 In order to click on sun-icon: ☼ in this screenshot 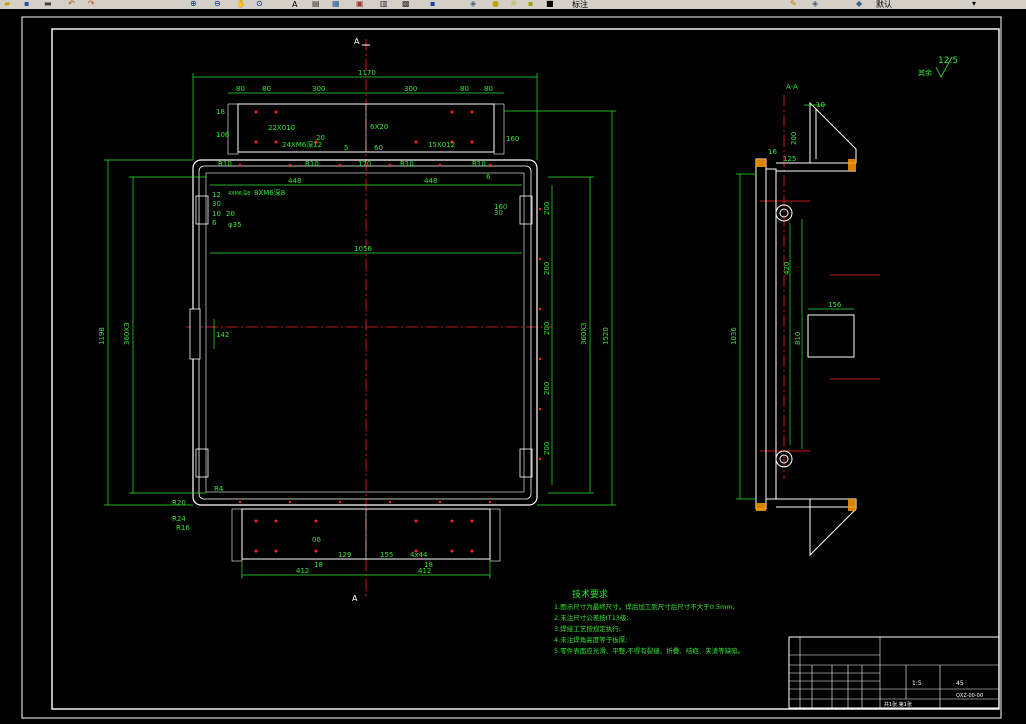, I will do `click(513, 4)`.